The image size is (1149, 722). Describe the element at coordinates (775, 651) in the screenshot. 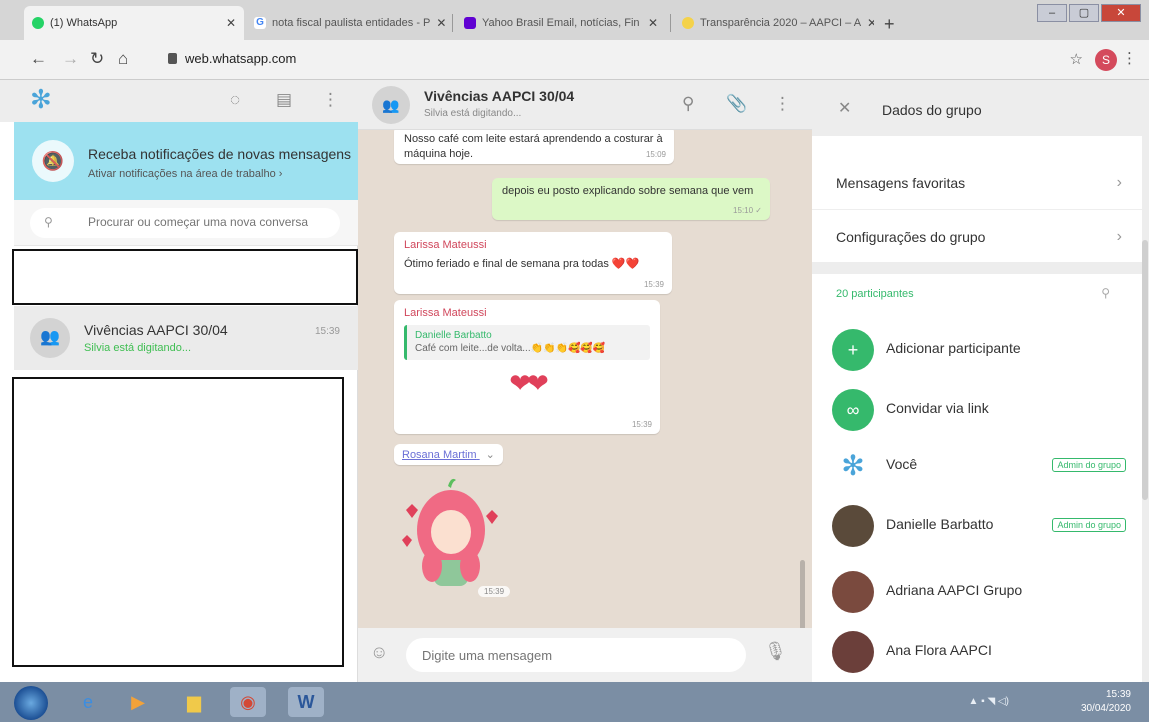

I see `microphone-icon: 🎙` at that location.